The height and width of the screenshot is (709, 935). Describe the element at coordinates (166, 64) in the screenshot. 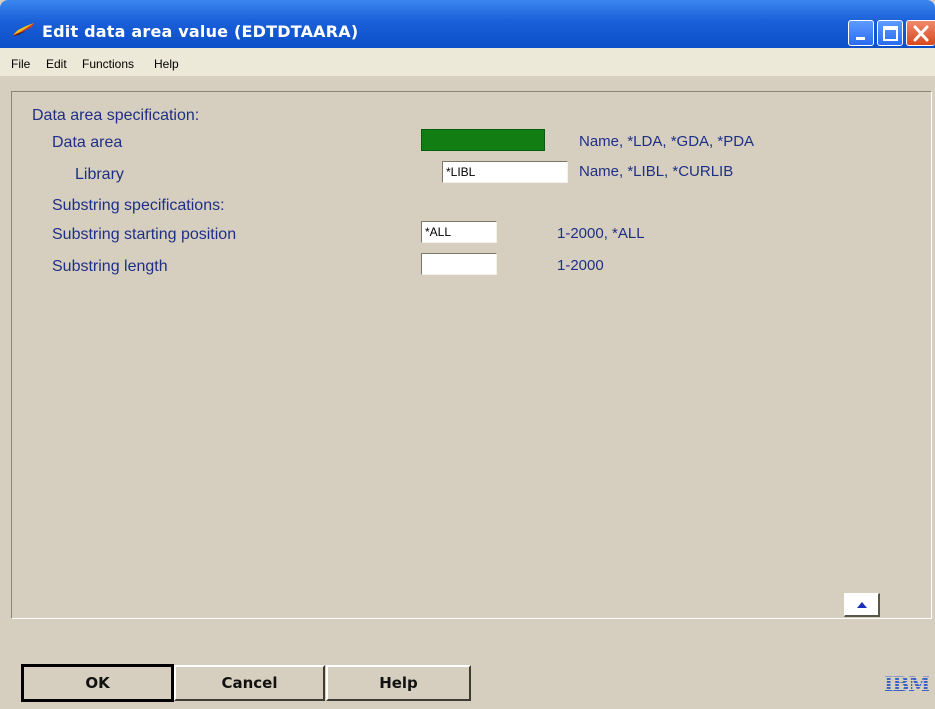

I see `menu-help: Help` at that location.